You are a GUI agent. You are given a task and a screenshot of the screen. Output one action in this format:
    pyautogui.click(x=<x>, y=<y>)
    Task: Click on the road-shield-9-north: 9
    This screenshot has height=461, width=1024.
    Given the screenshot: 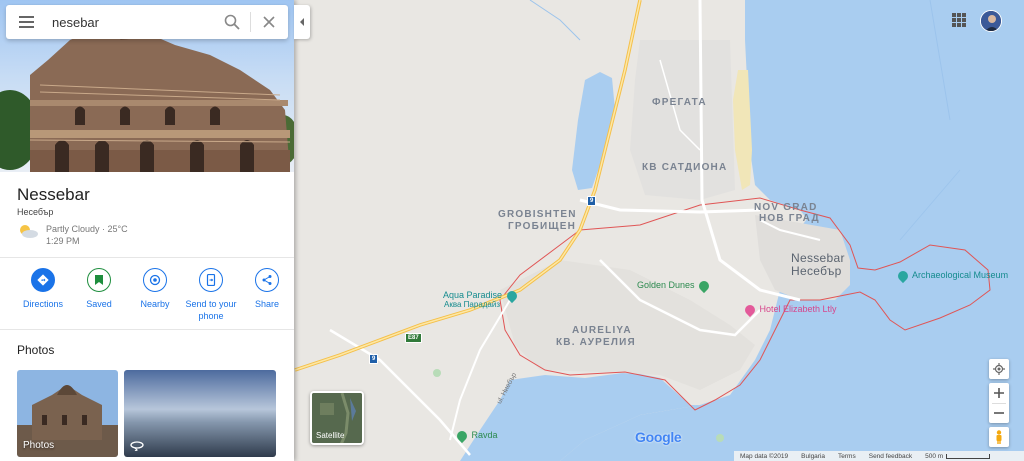 What is the action you would take?
    pyautogui.click(x=592, y=201)
    